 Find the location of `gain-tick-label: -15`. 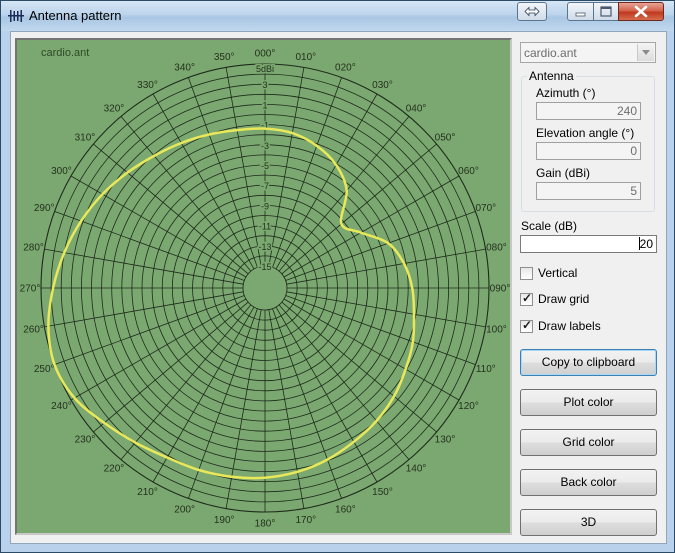

gain-tick-label: -15 is located at coordinates (264, 267).